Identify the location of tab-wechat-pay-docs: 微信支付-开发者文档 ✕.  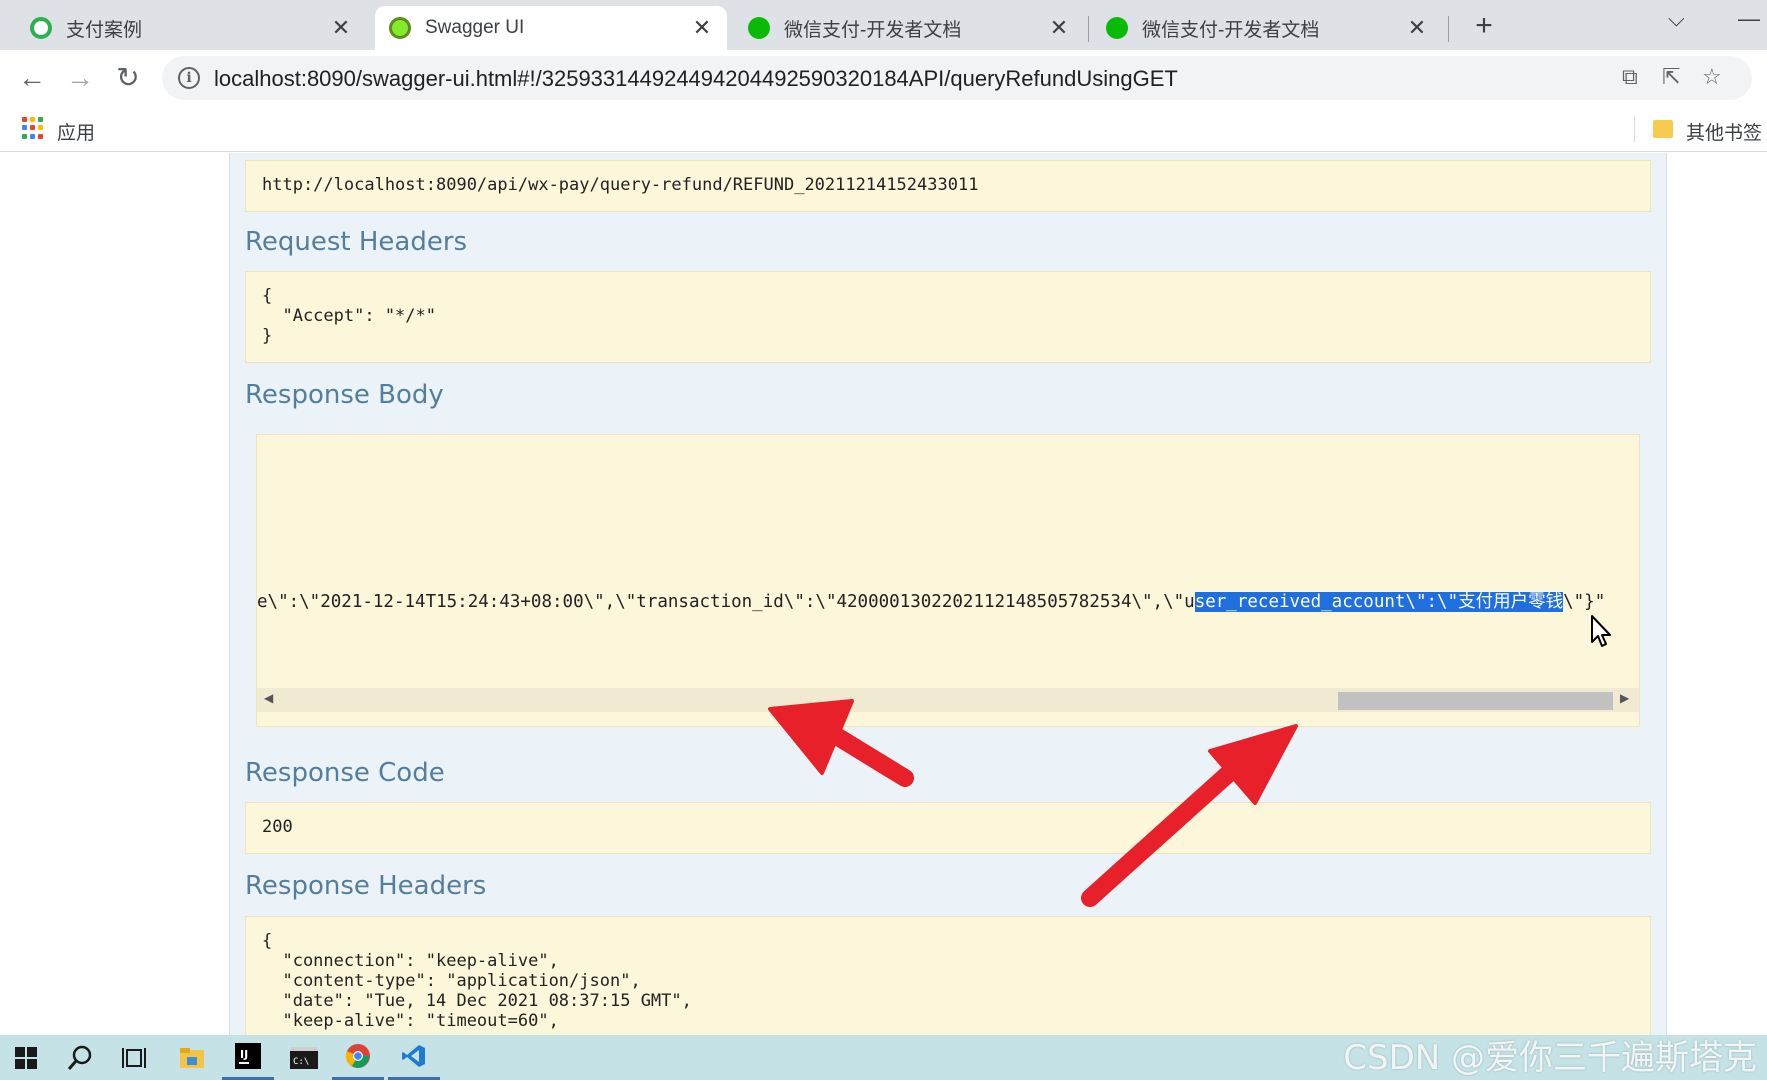
(909, 28).